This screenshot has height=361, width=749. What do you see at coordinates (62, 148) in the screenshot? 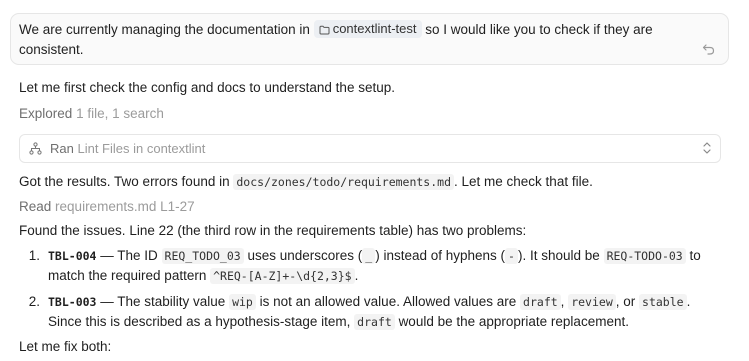
I see `ran-label: Ran` at bounding box center [62, 148].